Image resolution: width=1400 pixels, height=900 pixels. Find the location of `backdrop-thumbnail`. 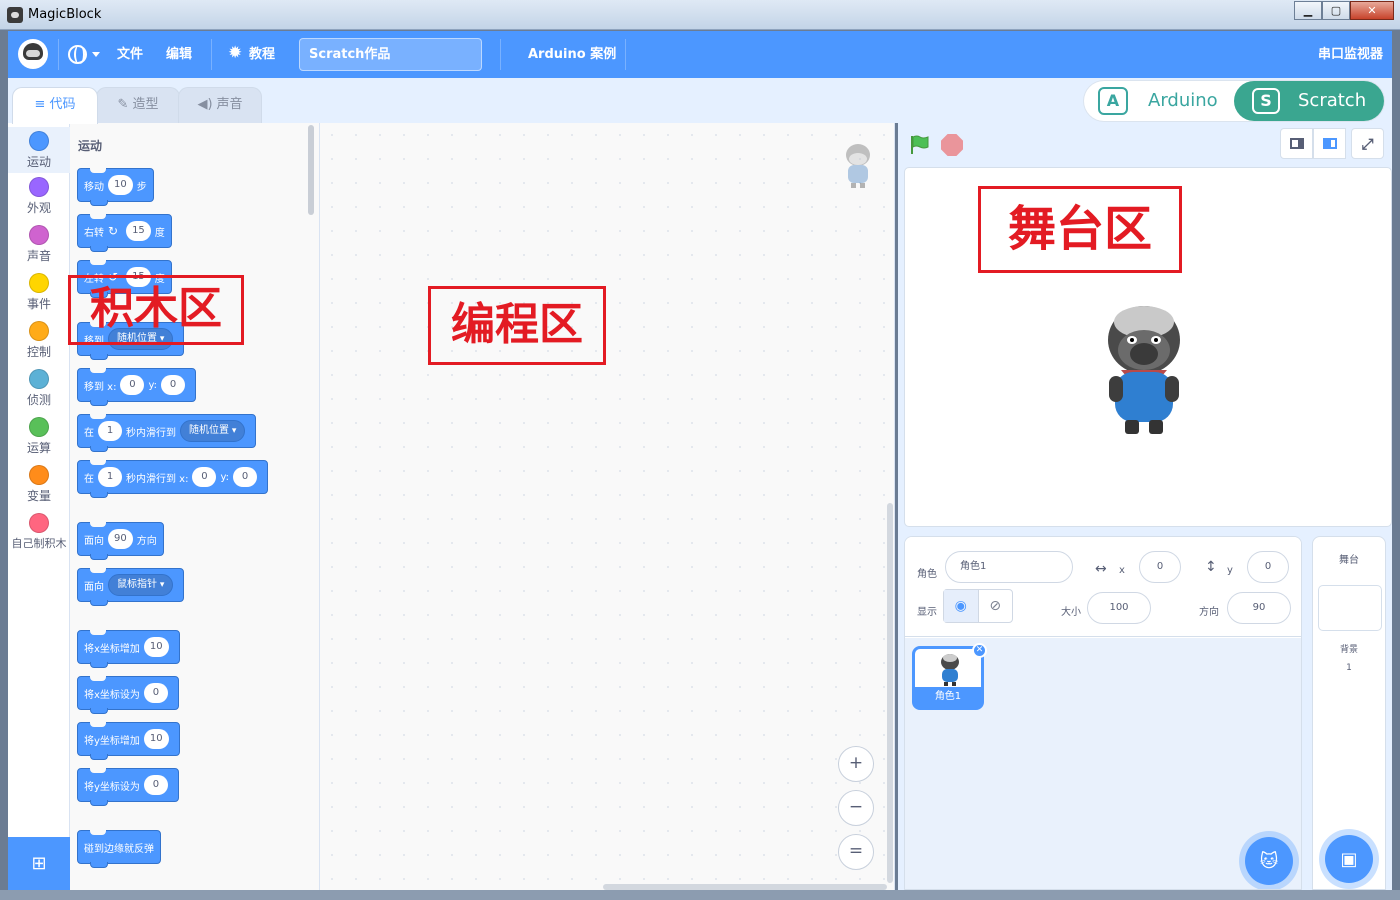

backdrop-thumbnail is located at coordinates (1350, 608).